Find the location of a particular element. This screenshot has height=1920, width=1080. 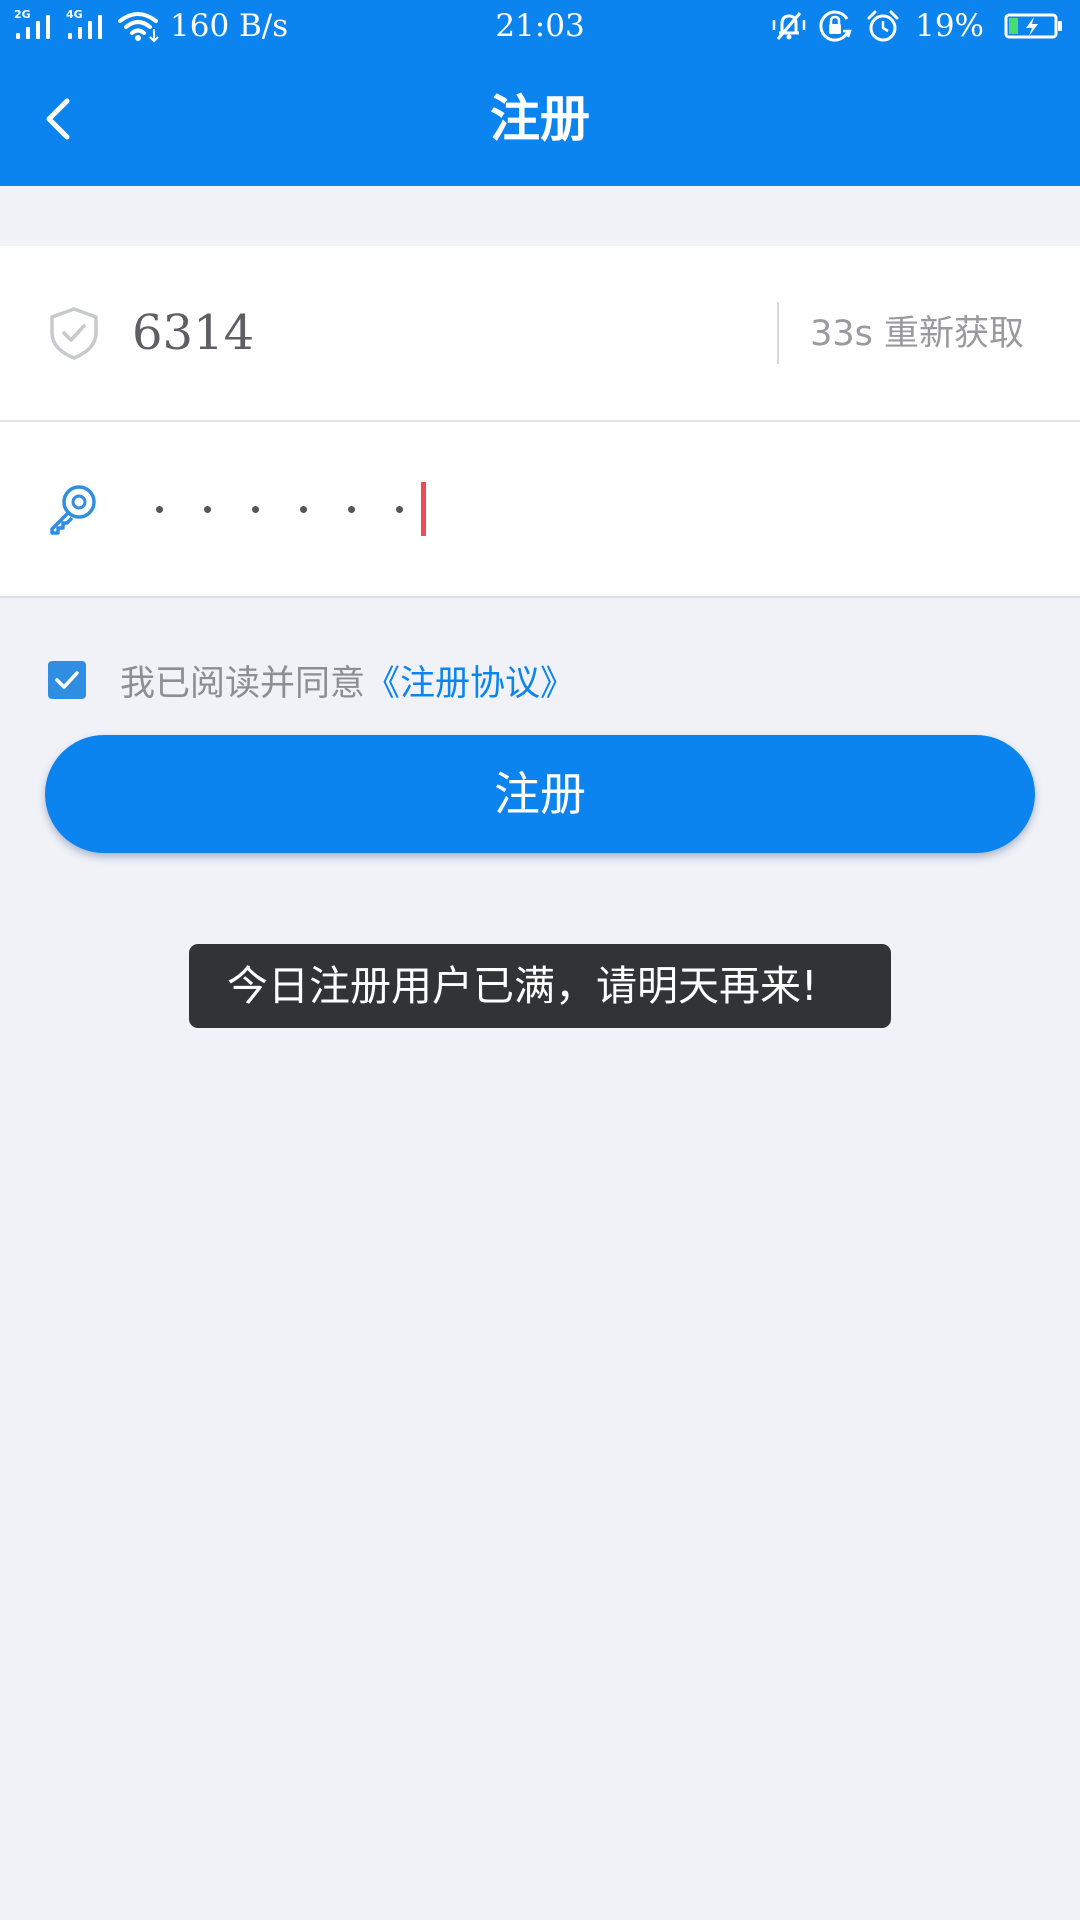

agreement-text: 我已阅读并同意 is located at coordinates (243, 683).